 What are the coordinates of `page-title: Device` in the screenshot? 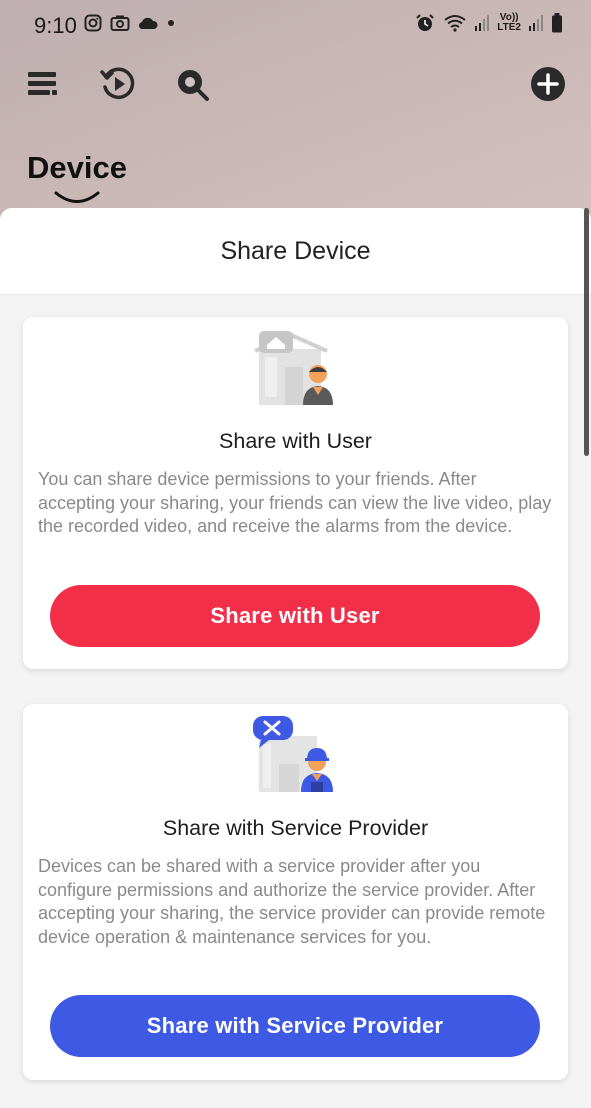 It's located at (77, 167).